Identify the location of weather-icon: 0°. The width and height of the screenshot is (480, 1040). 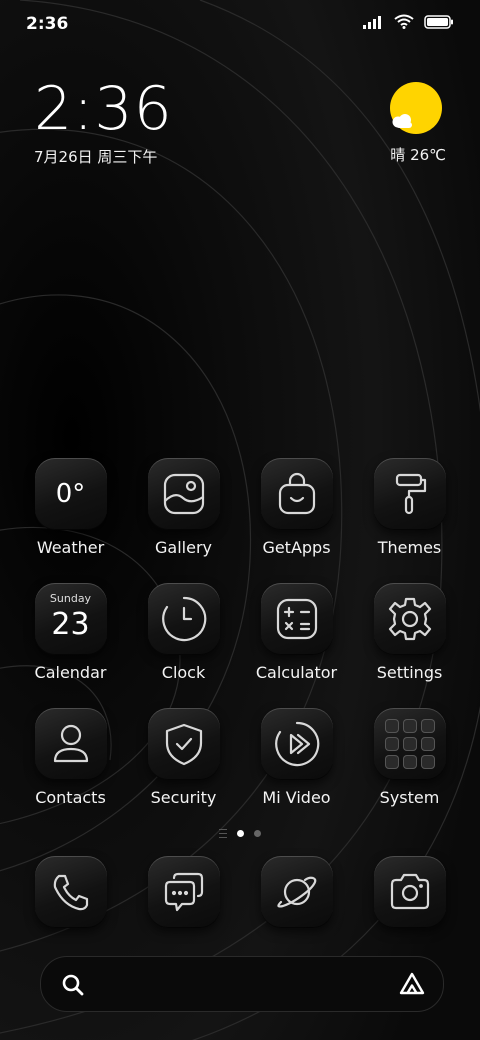
(70, 494).